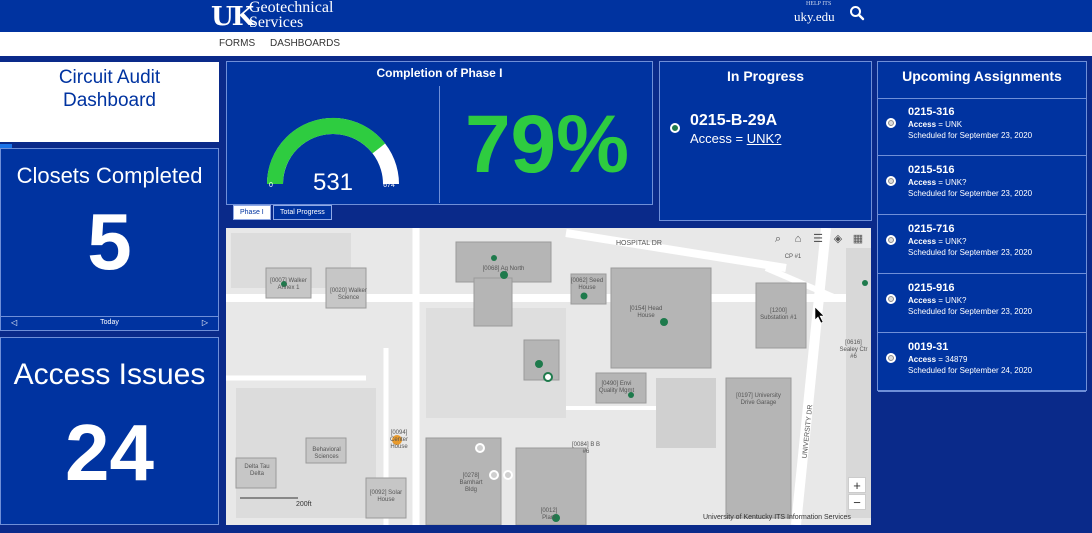  I want to click on map-label-solar-house: [0092] Solar House, so click(386, 496).